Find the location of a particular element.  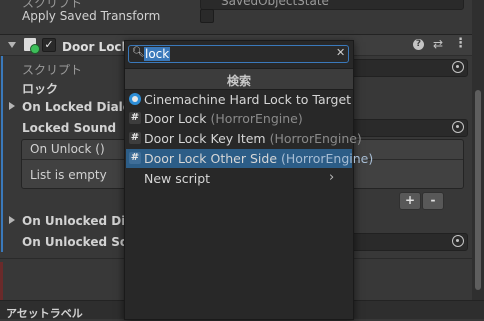

lock-label: ロック is located at coordinates (40, 89).